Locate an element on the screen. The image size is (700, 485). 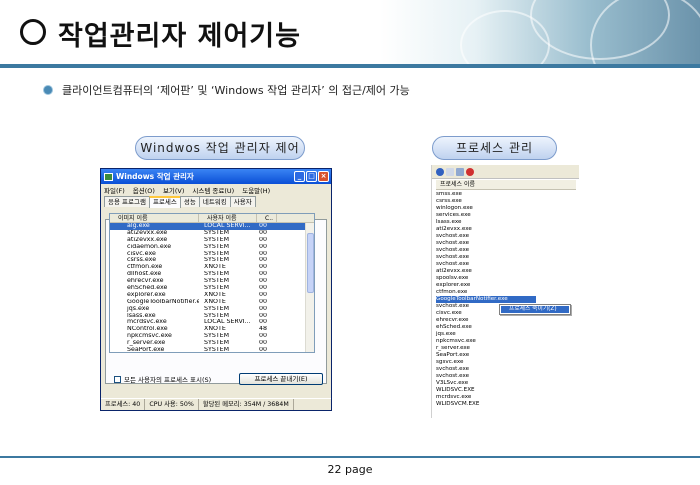
menu-item: 보기(V) is located at coordinates (173, 190).